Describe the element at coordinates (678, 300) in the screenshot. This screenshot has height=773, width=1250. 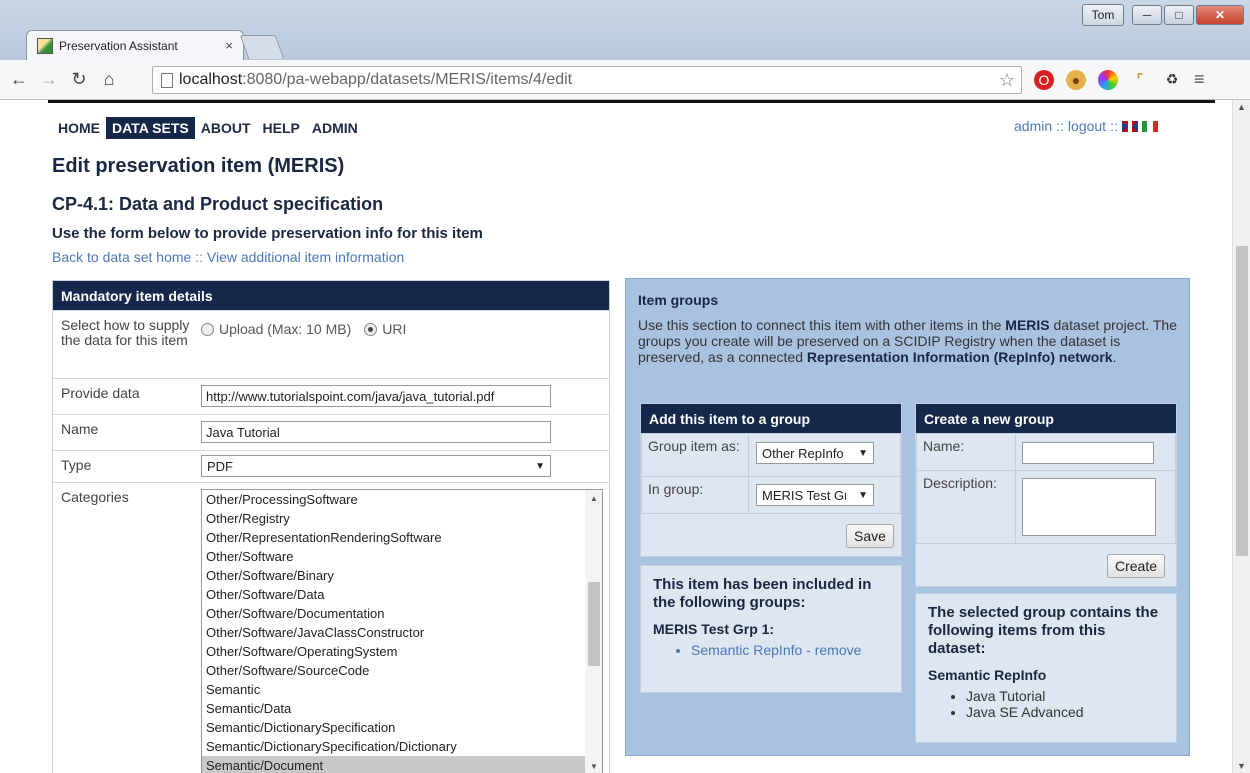
I see `item-groups-title: Item groups` at that location.